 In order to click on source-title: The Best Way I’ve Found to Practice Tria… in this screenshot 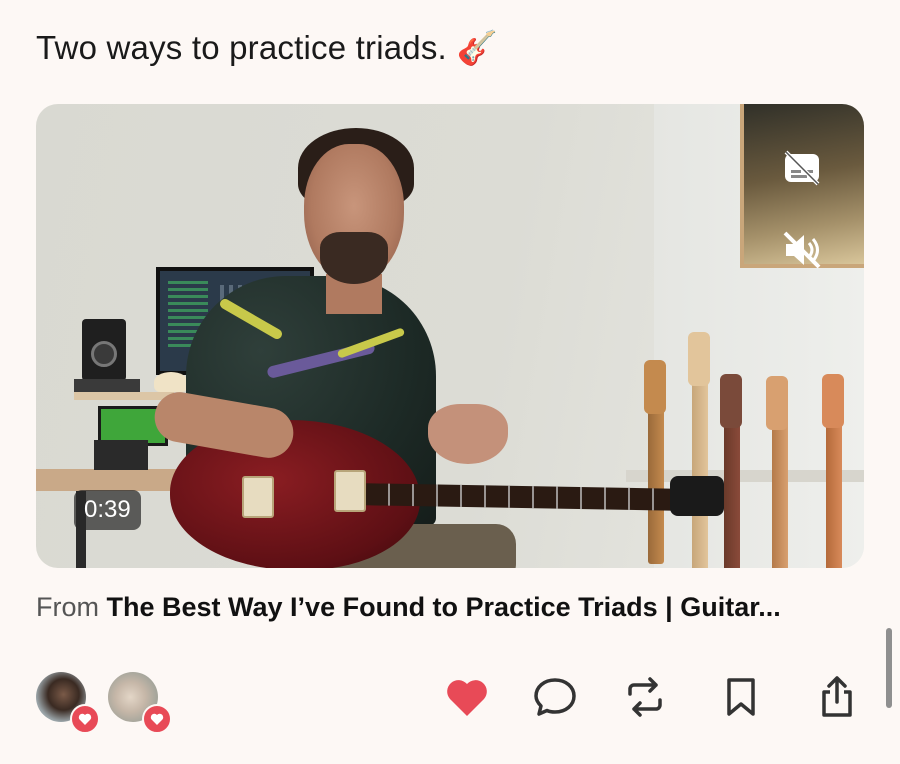, I will do `click(444, 607)`.